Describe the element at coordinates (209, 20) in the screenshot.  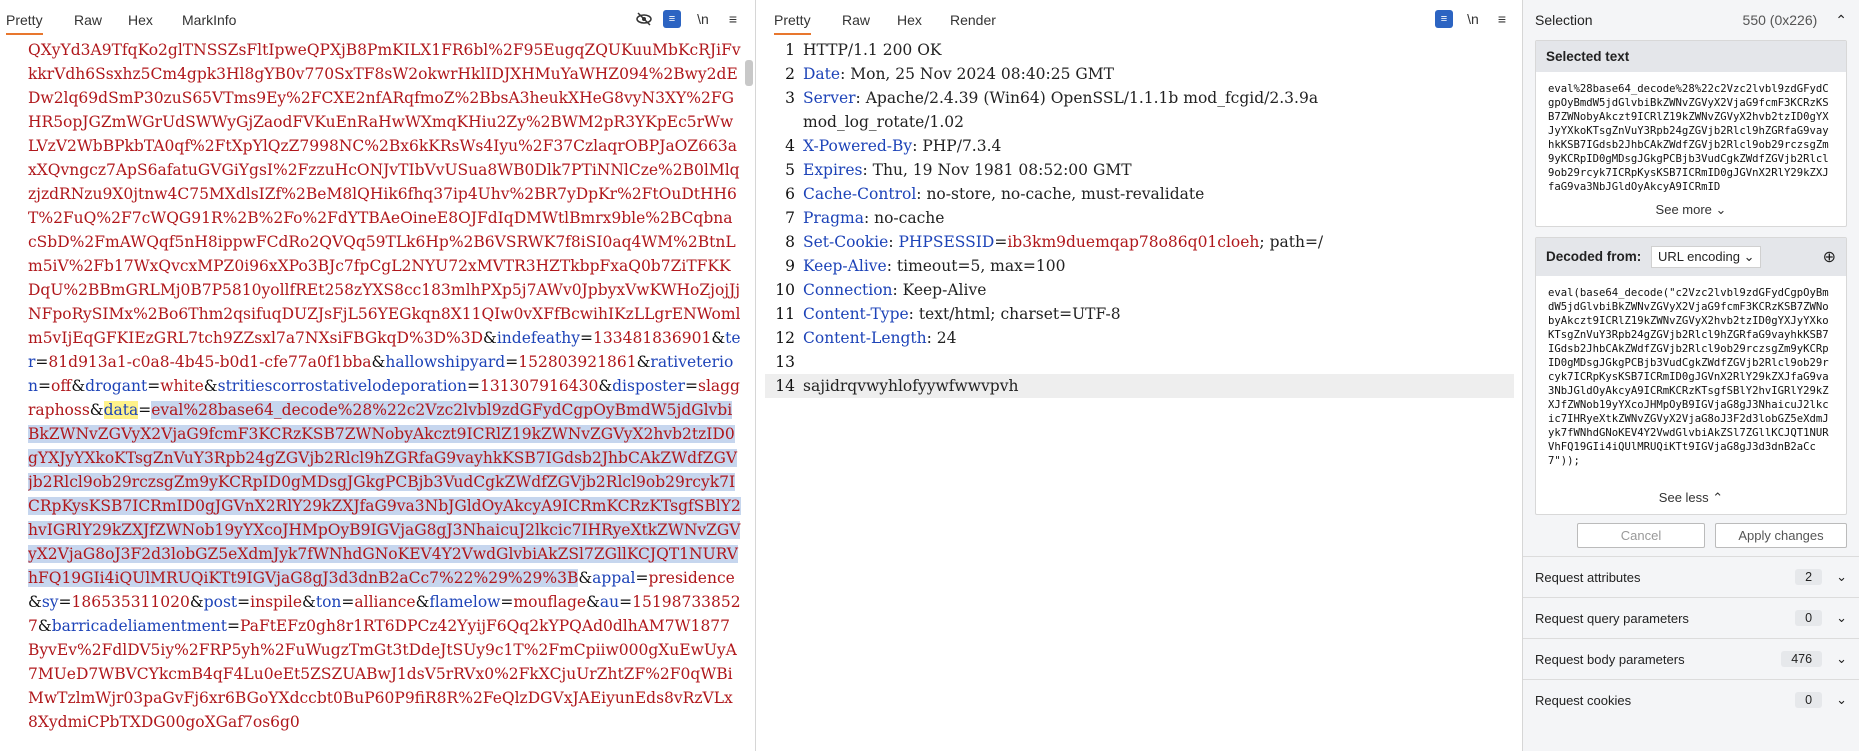
I see `tab-markinfo: MarkInfo` at that location.